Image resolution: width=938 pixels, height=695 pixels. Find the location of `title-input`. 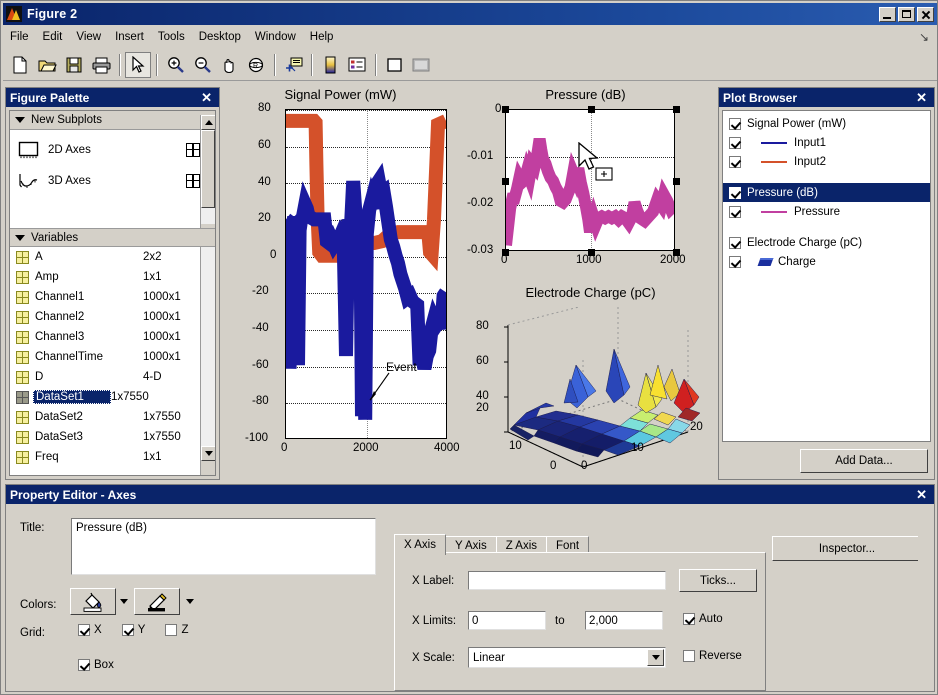

title-input is located at coordinates (223, 546).